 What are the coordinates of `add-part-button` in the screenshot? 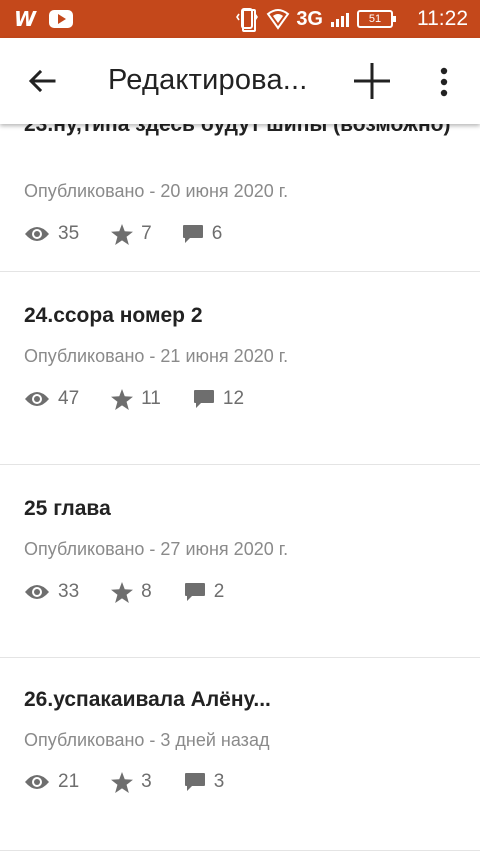 It's located at (372, 81).